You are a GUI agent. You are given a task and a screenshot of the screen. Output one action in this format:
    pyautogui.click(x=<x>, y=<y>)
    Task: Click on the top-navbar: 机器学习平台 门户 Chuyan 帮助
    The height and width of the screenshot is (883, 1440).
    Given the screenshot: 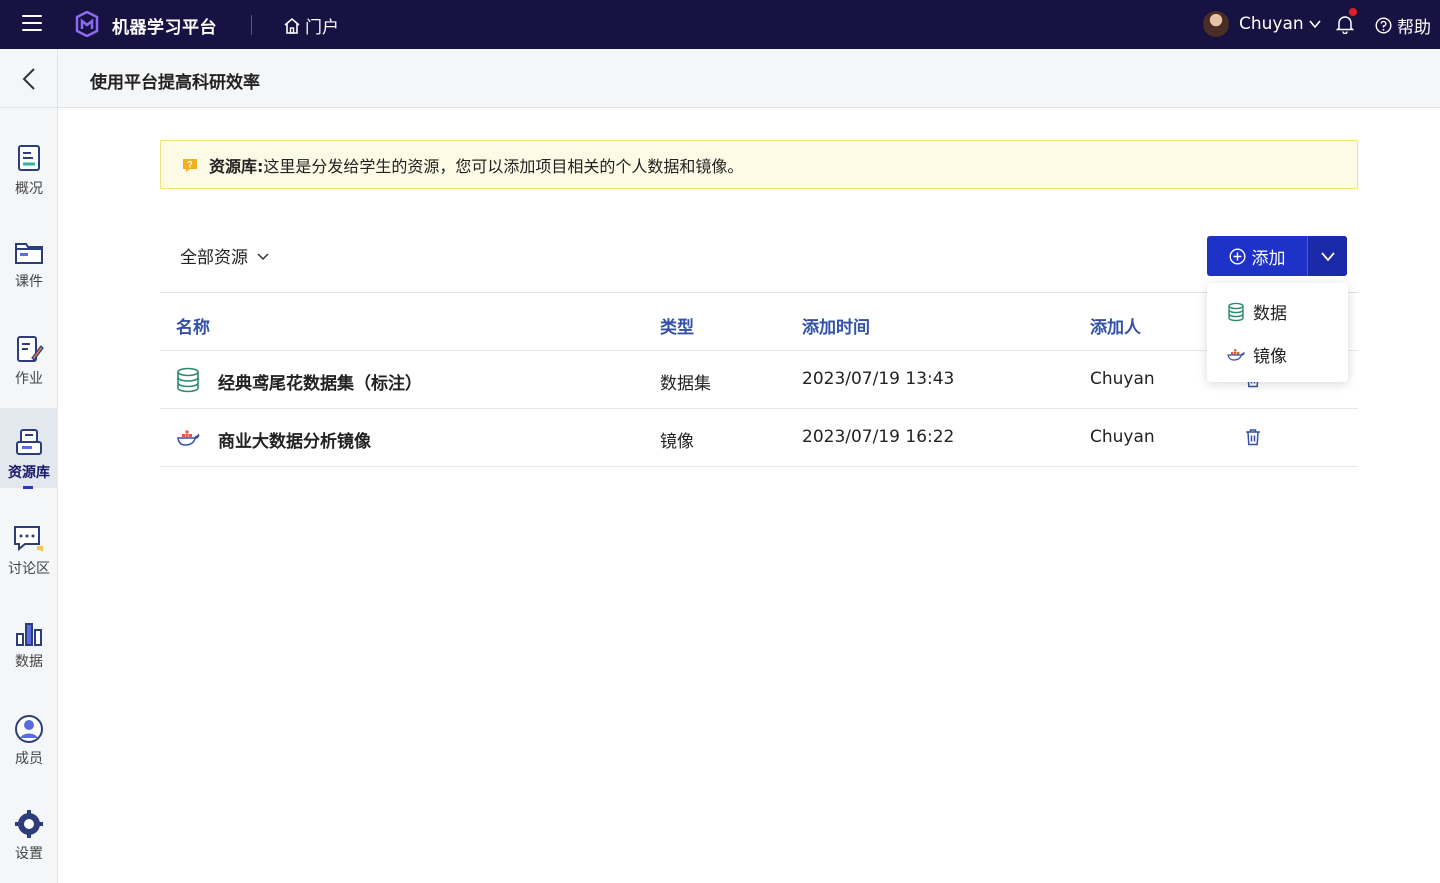 What is the action you would take?
    pyautogui.click(x=720, y=24)
    